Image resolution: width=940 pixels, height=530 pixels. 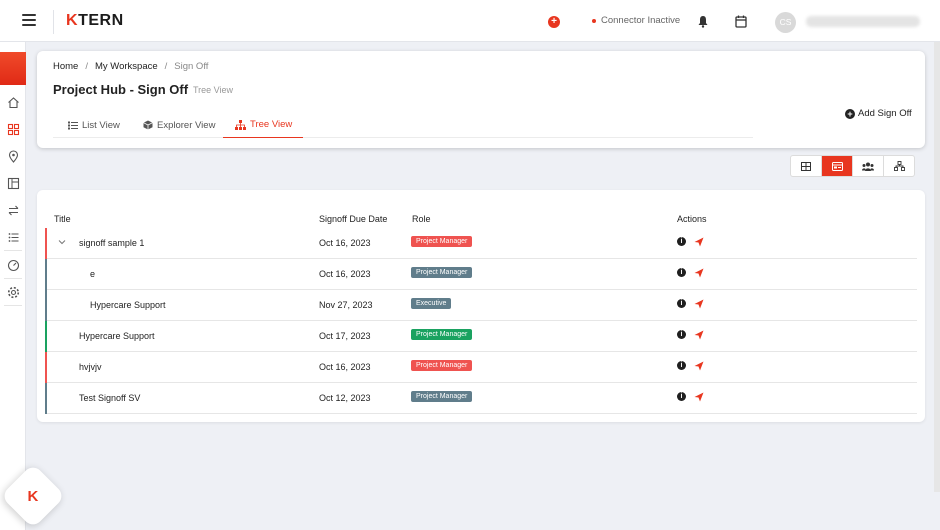 I want to click on add-signoff-button: + Add Sign Off, so click(x=878, y=113).